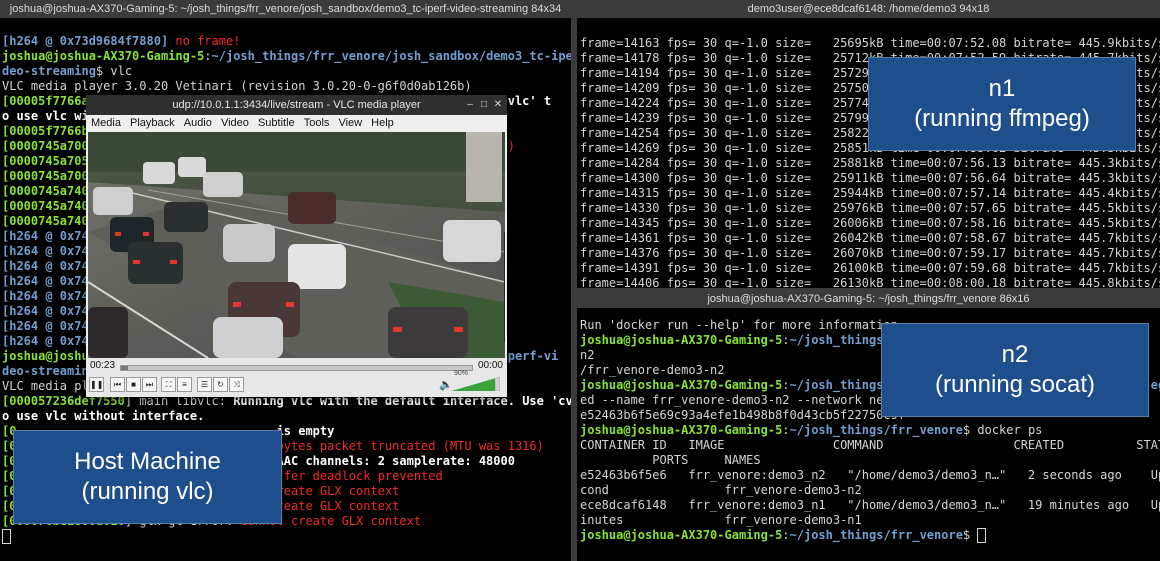 The height and width of the screenshot is (561, 1160). Describe the element at coordinates (103, 416) in the screenshot. I see `left-terminal-text: o use vlc without interface.` at that location.